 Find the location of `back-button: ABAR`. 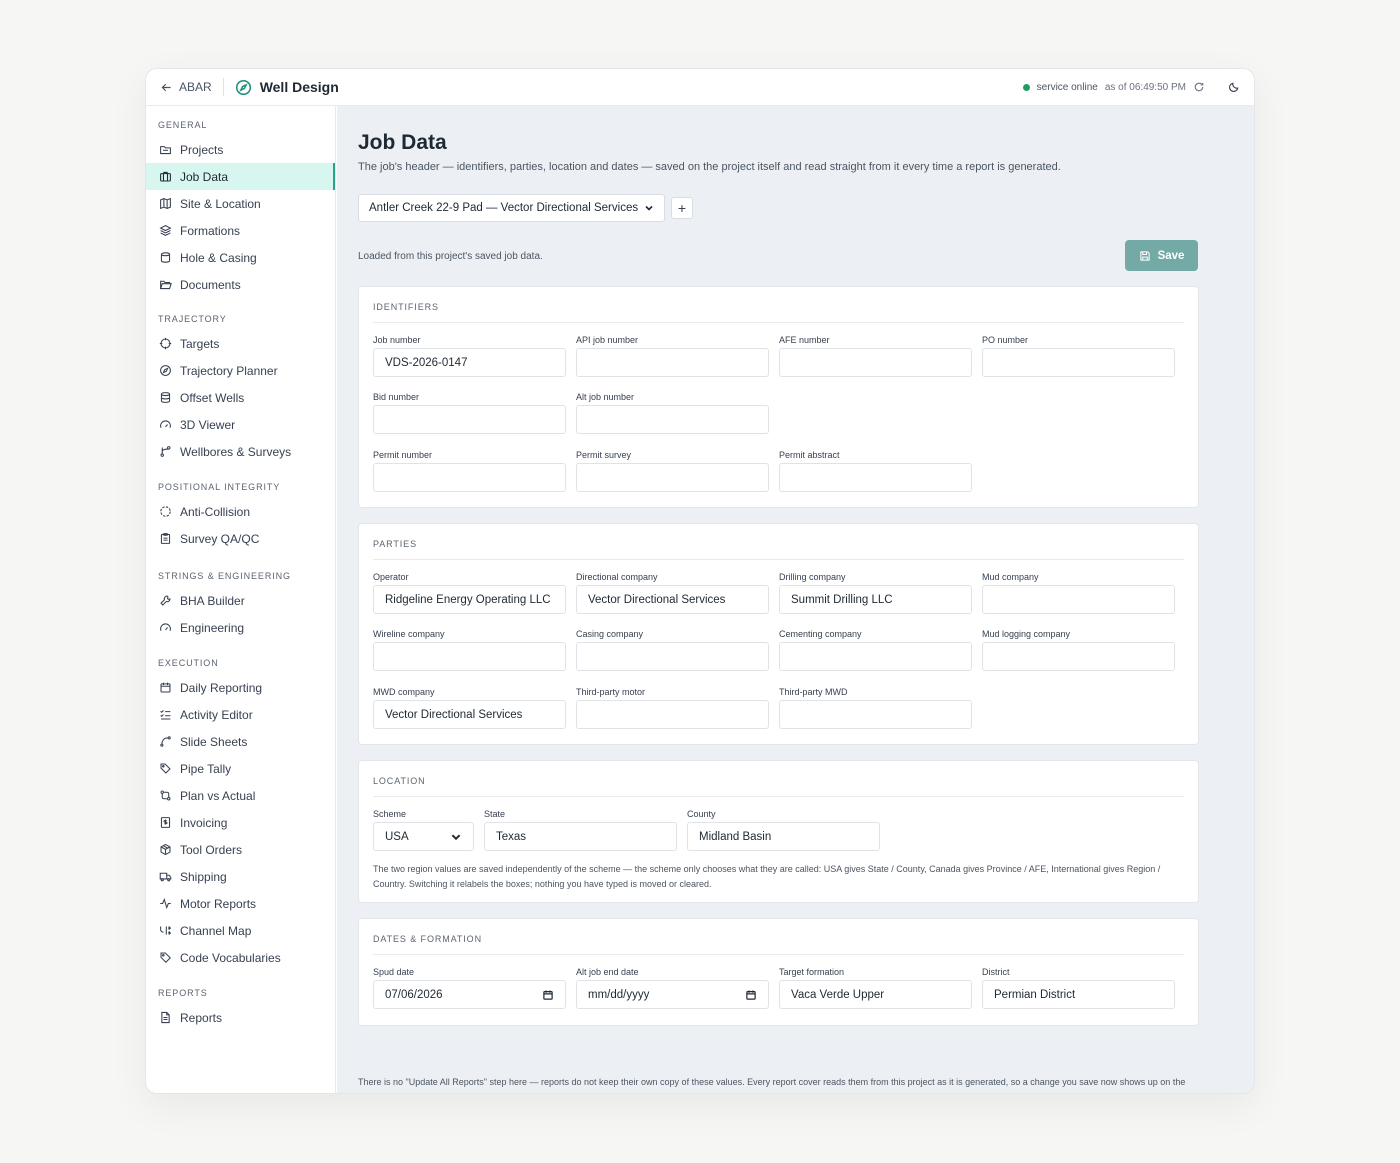

back-button: ABAR is located at coordinates (186, 87).